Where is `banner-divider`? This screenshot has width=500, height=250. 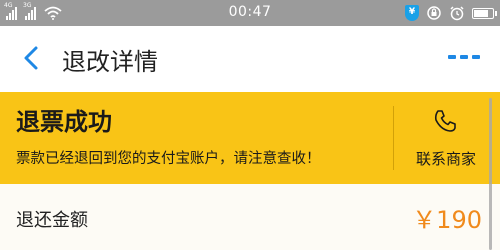 banner-divider is located at coordinates (393, 138).